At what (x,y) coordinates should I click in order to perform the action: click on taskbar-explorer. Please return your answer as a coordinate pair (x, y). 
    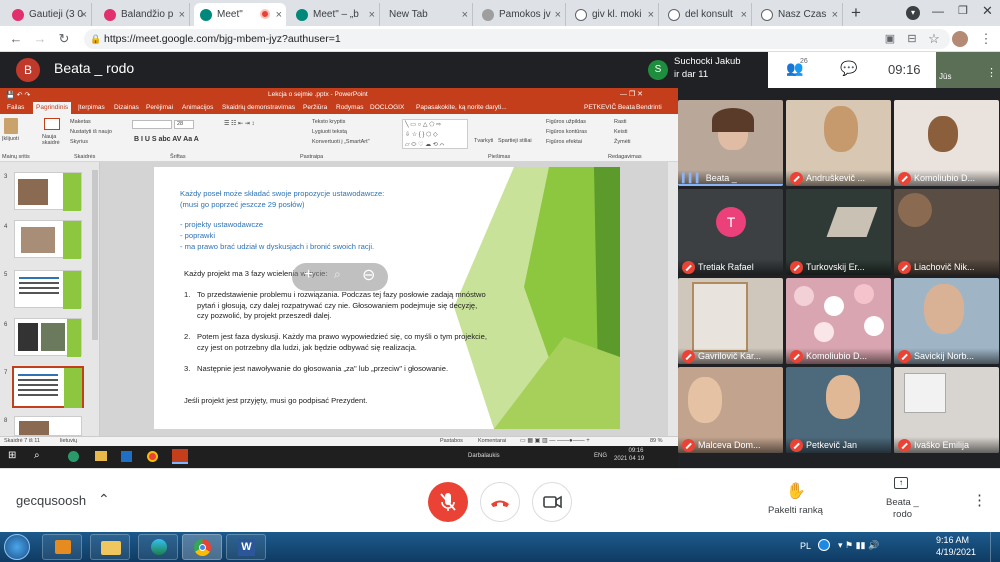
    Looking at the image, I should click on (110, 547).